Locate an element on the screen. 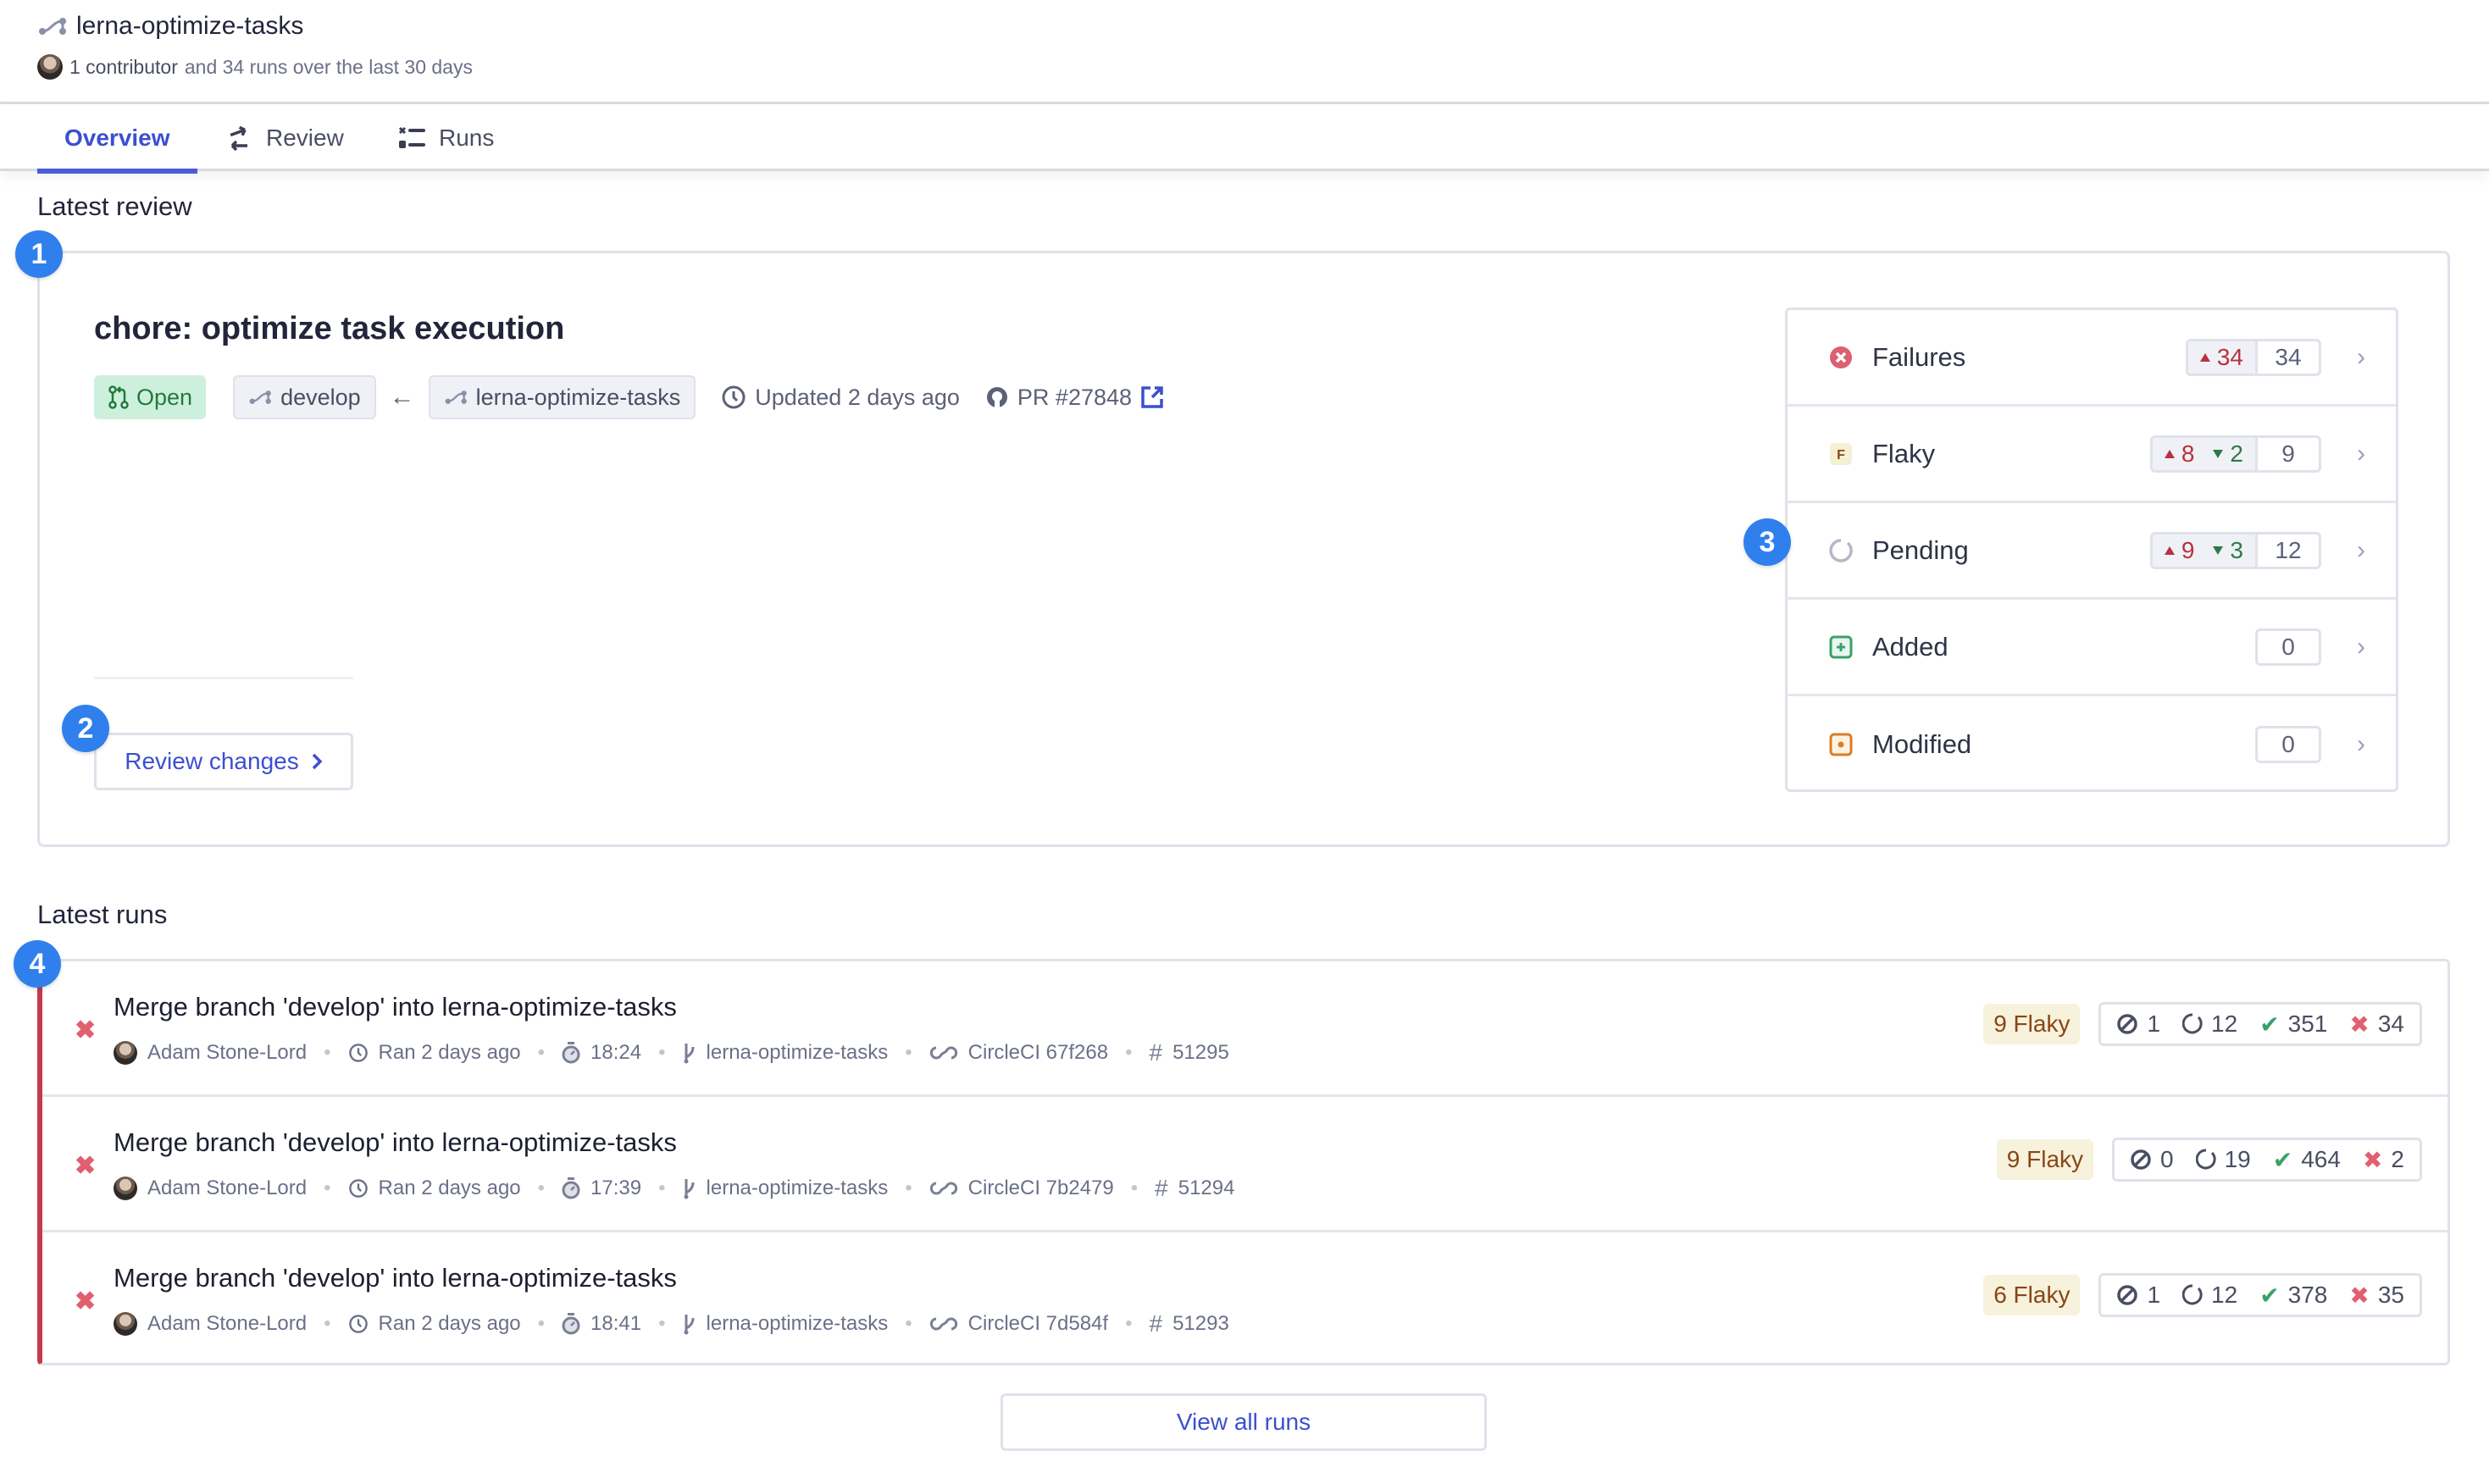 This screenshot has width=2489, height=1484. run-badges: 9 Flaky 1 12 ✔ 351 ✖ 34 is located at coordinates (2202, 1024).